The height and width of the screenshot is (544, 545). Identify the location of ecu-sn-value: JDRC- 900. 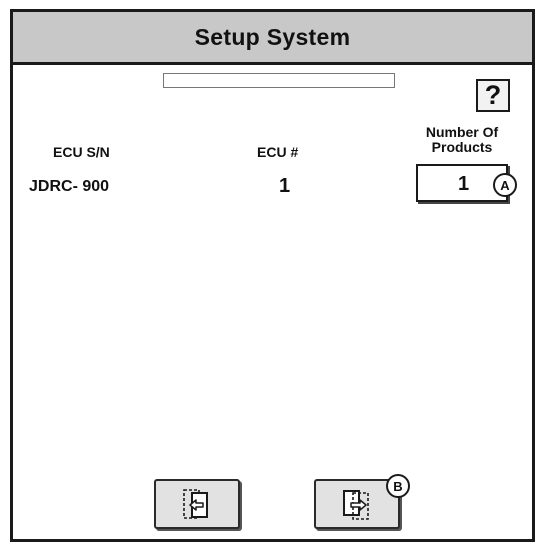
(69, 186).